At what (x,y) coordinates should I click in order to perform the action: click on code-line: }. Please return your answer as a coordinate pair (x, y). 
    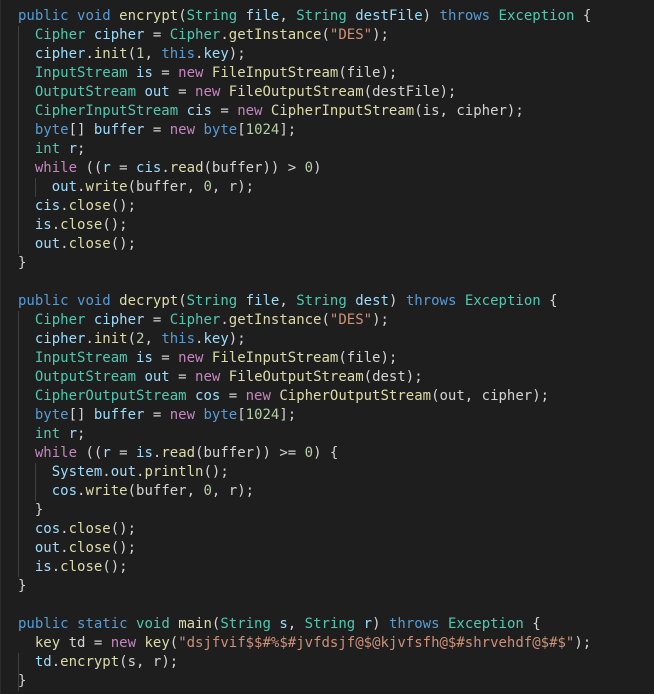
    Looking at the image, I should click on (304, 263).